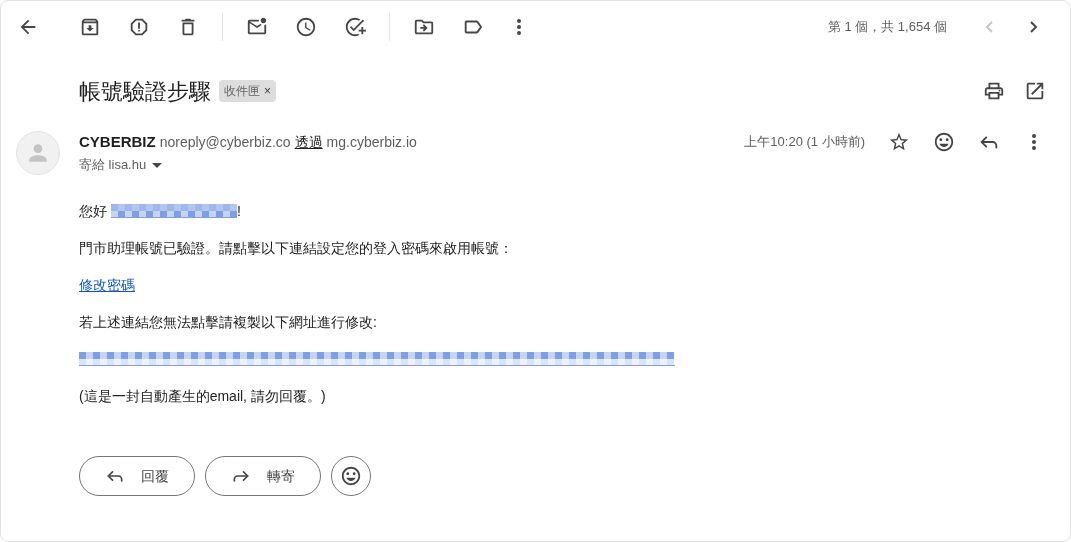 This screenshot has height=542, width=1071. Describe the element at coordinates (139, 27) in the screenshot. I see `exclamation-octagon-icon` at that location.